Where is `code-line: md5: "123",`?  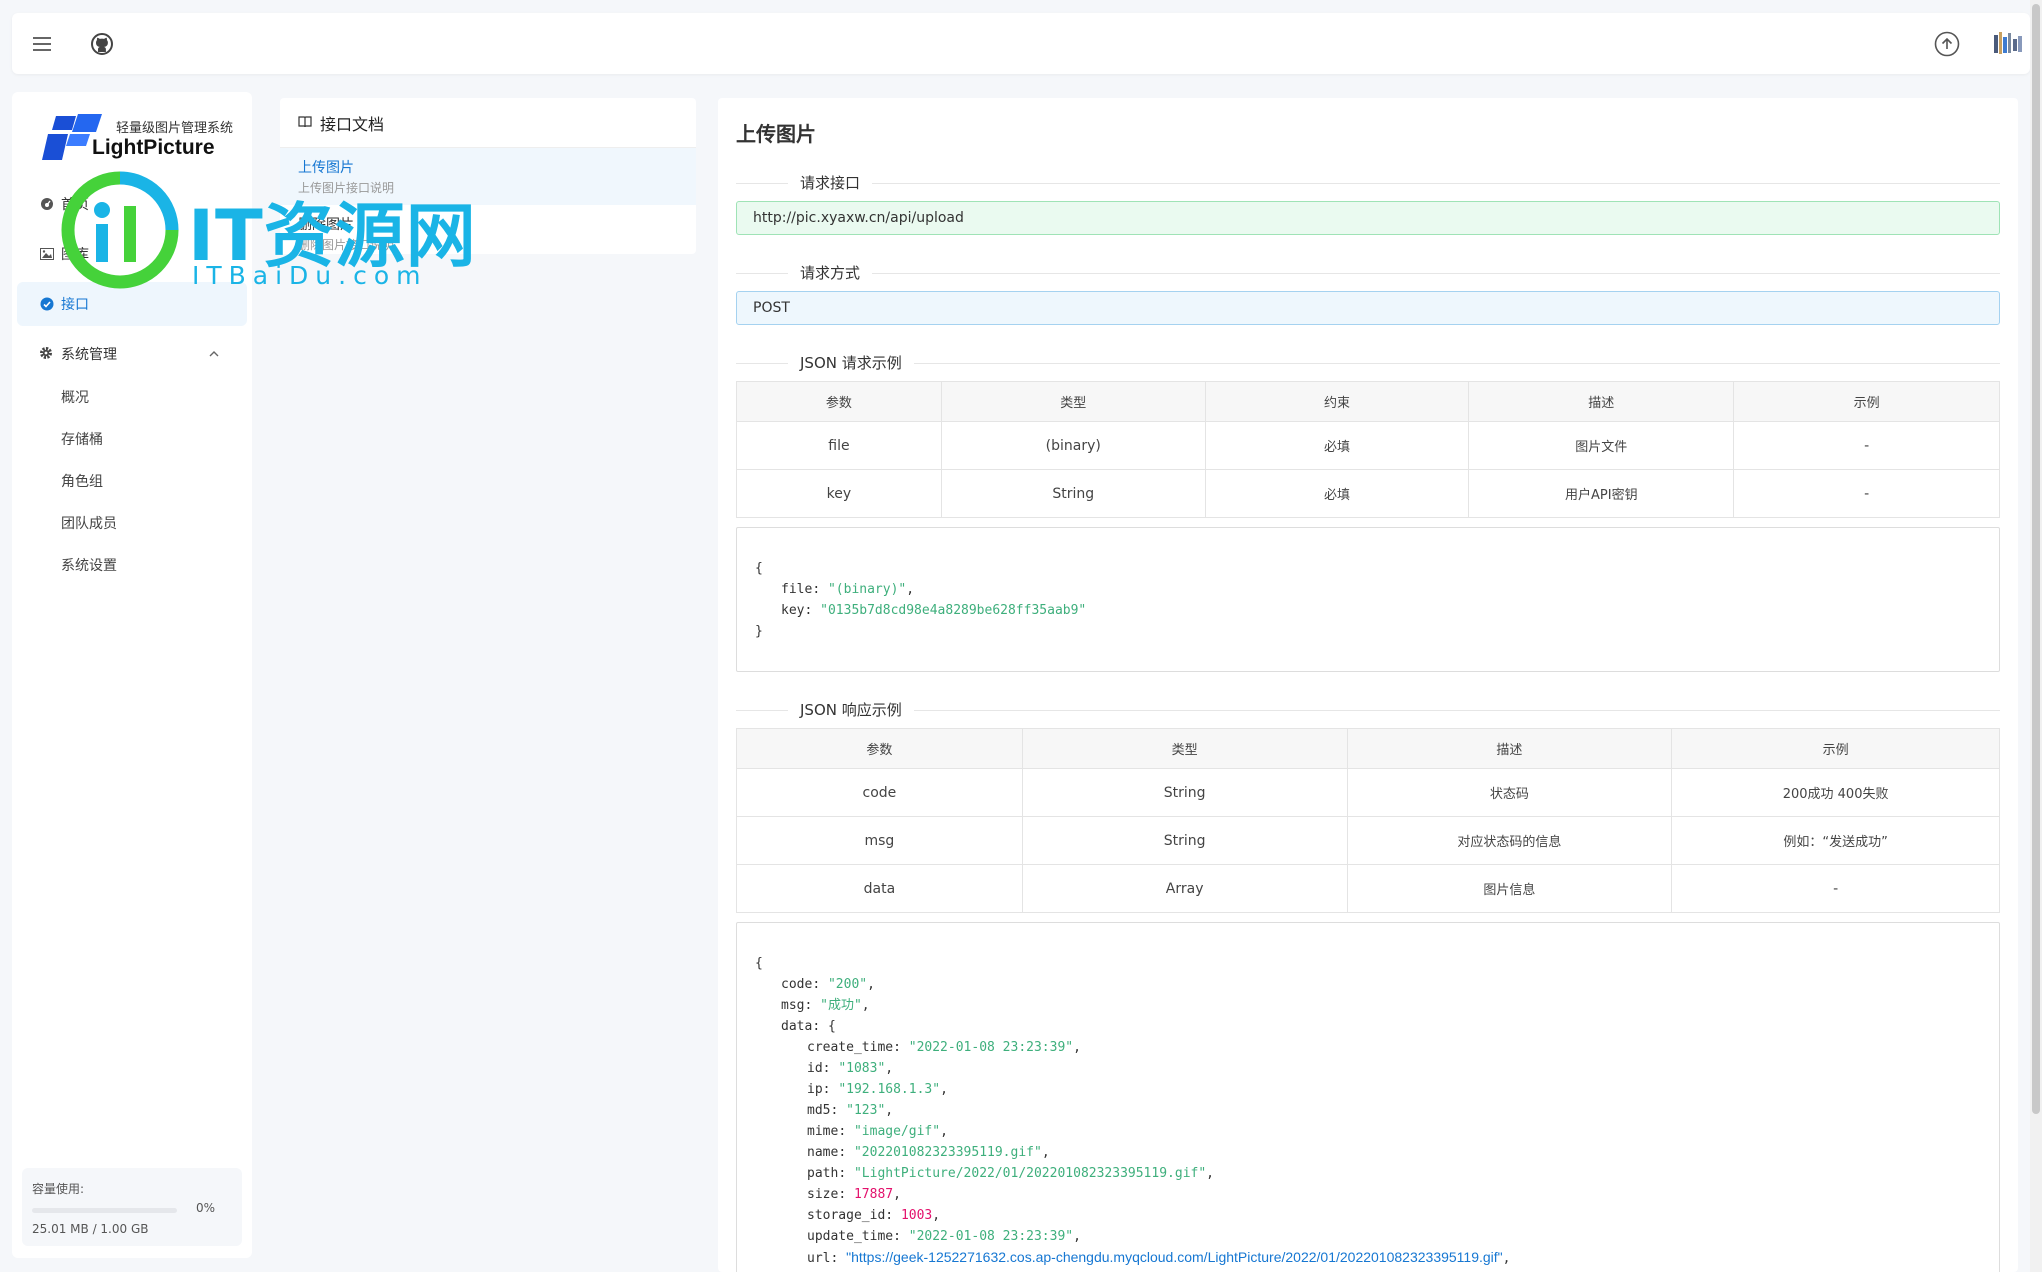 code-line: md5: "123", is located at coordinates (850, 1110).